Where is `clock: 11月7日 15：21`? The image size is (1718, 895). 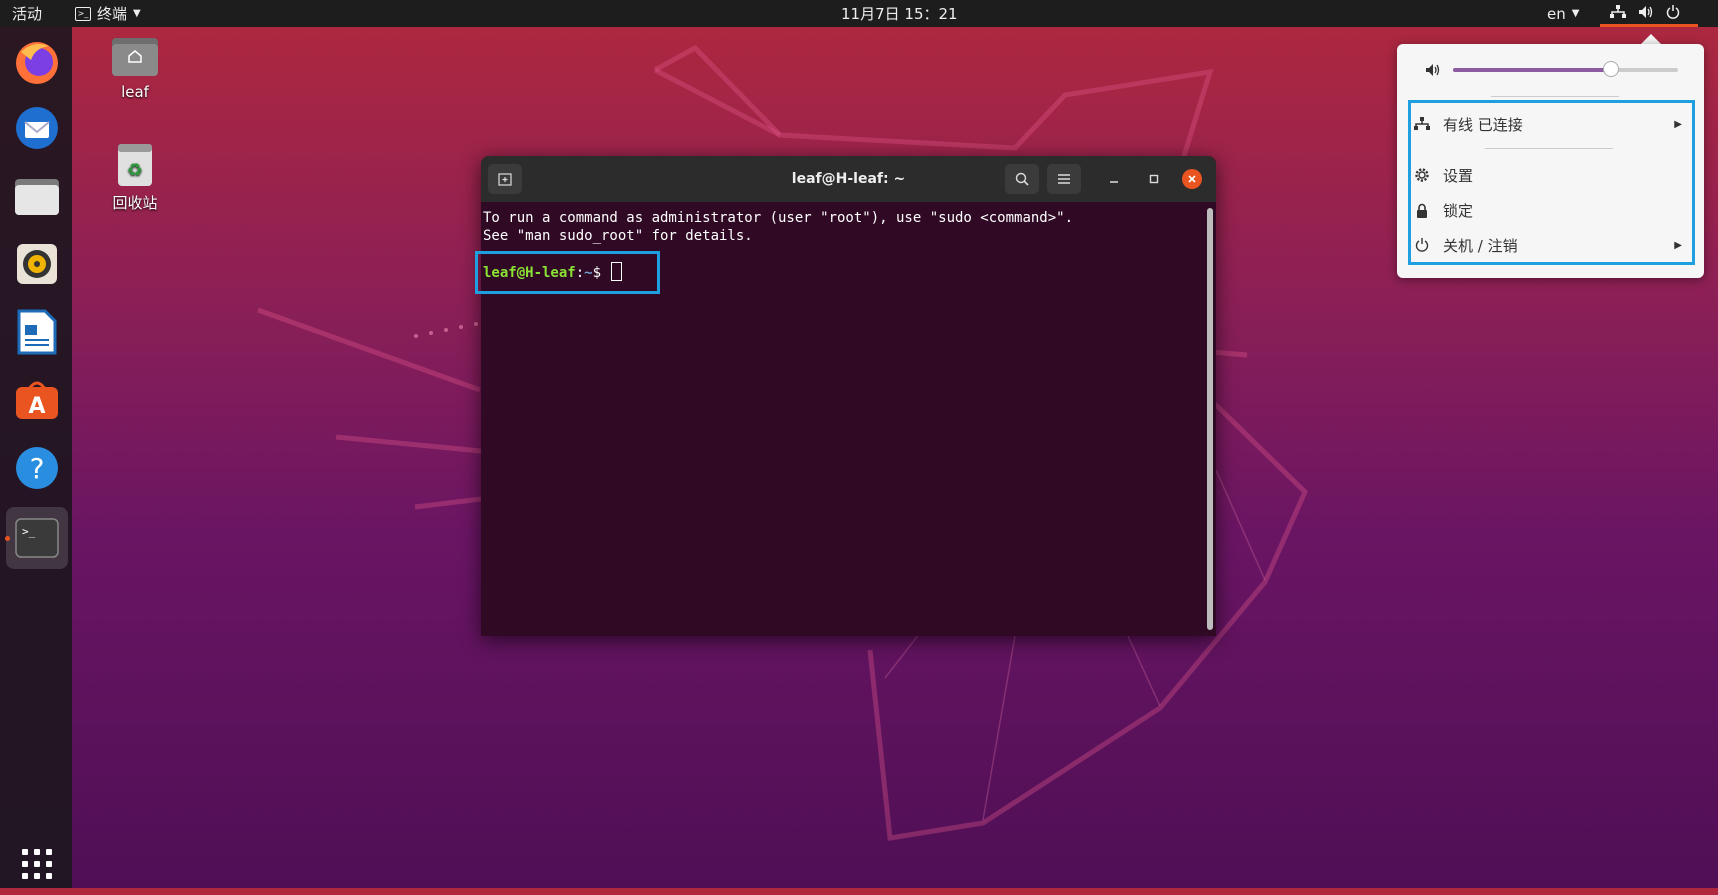
clock: 11月7日 15：21 is located at coordinates (899, 13).